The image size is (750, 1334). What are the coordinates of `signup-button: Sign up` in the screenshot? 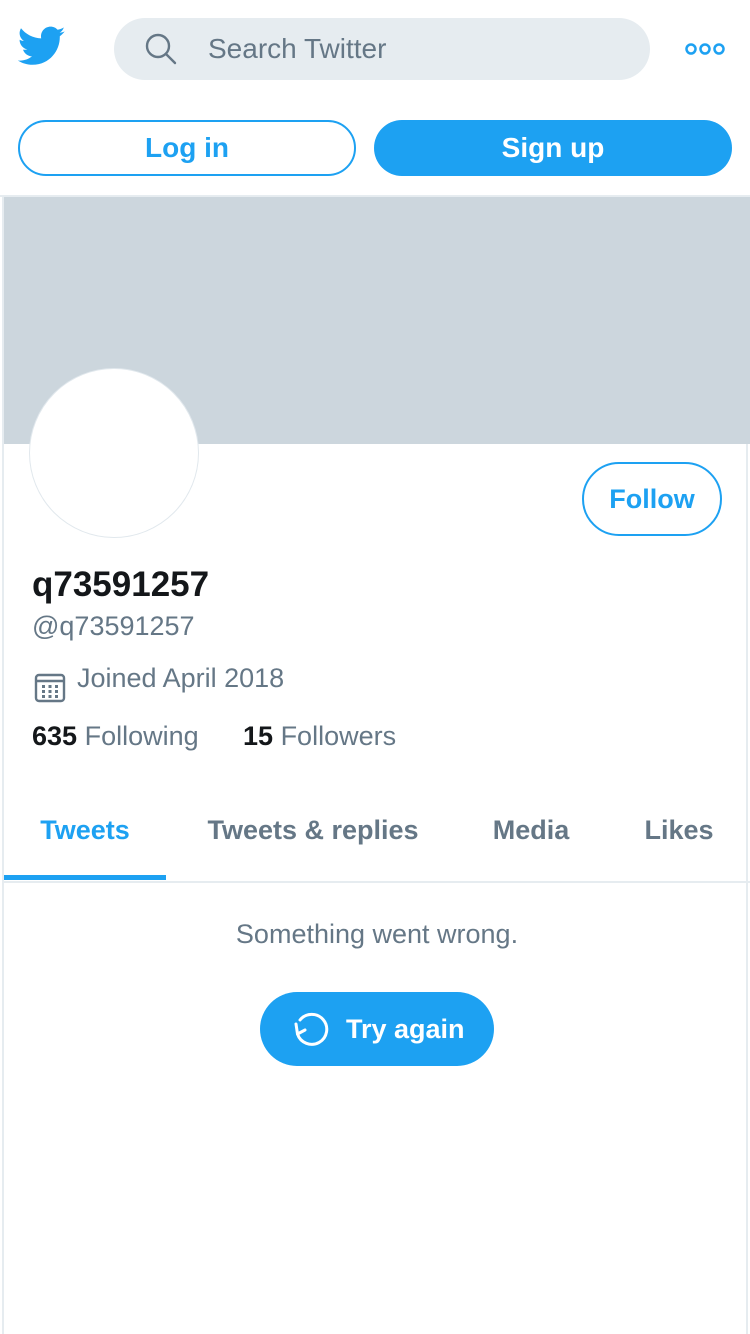 It's located at (553, 148).